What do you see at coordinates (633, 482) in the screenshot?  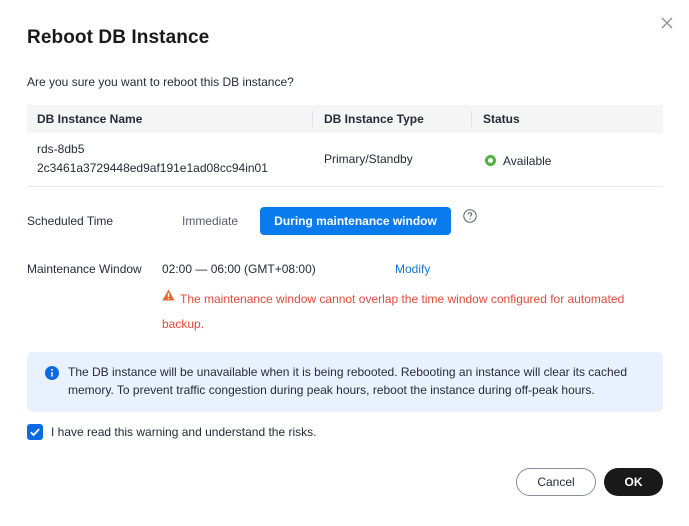 I see `ok-button: OK` at bounding box center [633, 482].